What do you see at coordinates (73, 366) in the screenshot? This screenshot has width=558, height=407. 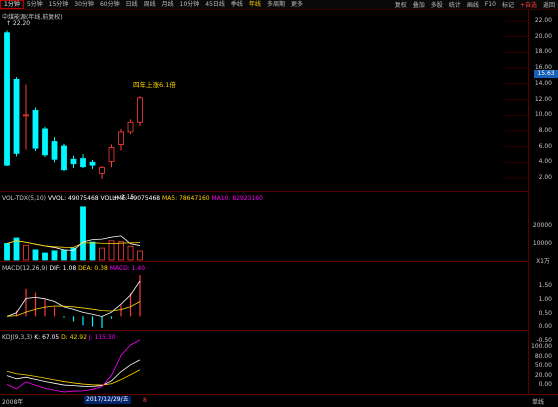 I see `kdj-j-line` at bounding box center [73, 366].